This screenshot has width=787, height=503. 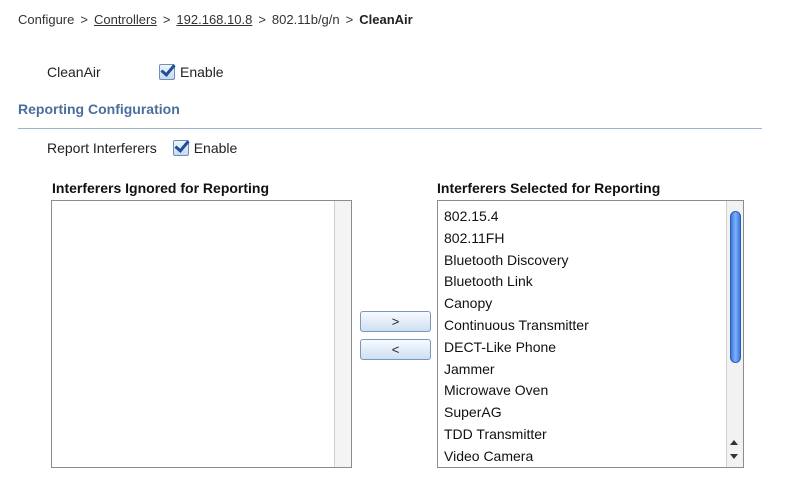 What do you see at coordinates (305, 19) in the screenshot?
I see `breadcrumb-radio-type: 802.11b/g/n` at bounding box center [305, 19].